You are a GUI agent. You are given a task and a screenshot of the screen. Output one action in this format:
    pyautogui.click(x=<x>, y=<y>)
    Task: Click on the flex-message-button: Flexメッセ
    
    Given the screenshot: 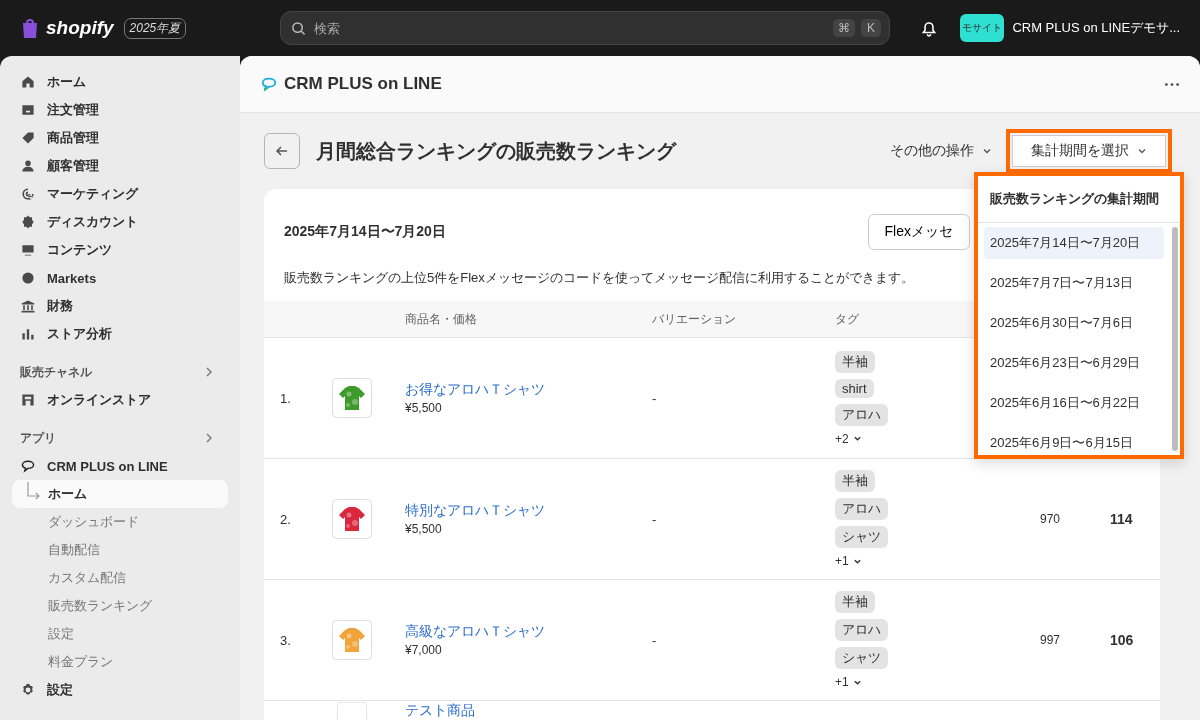 What is the action you would take?
    pyautogui.click(x=918, y=232)
    